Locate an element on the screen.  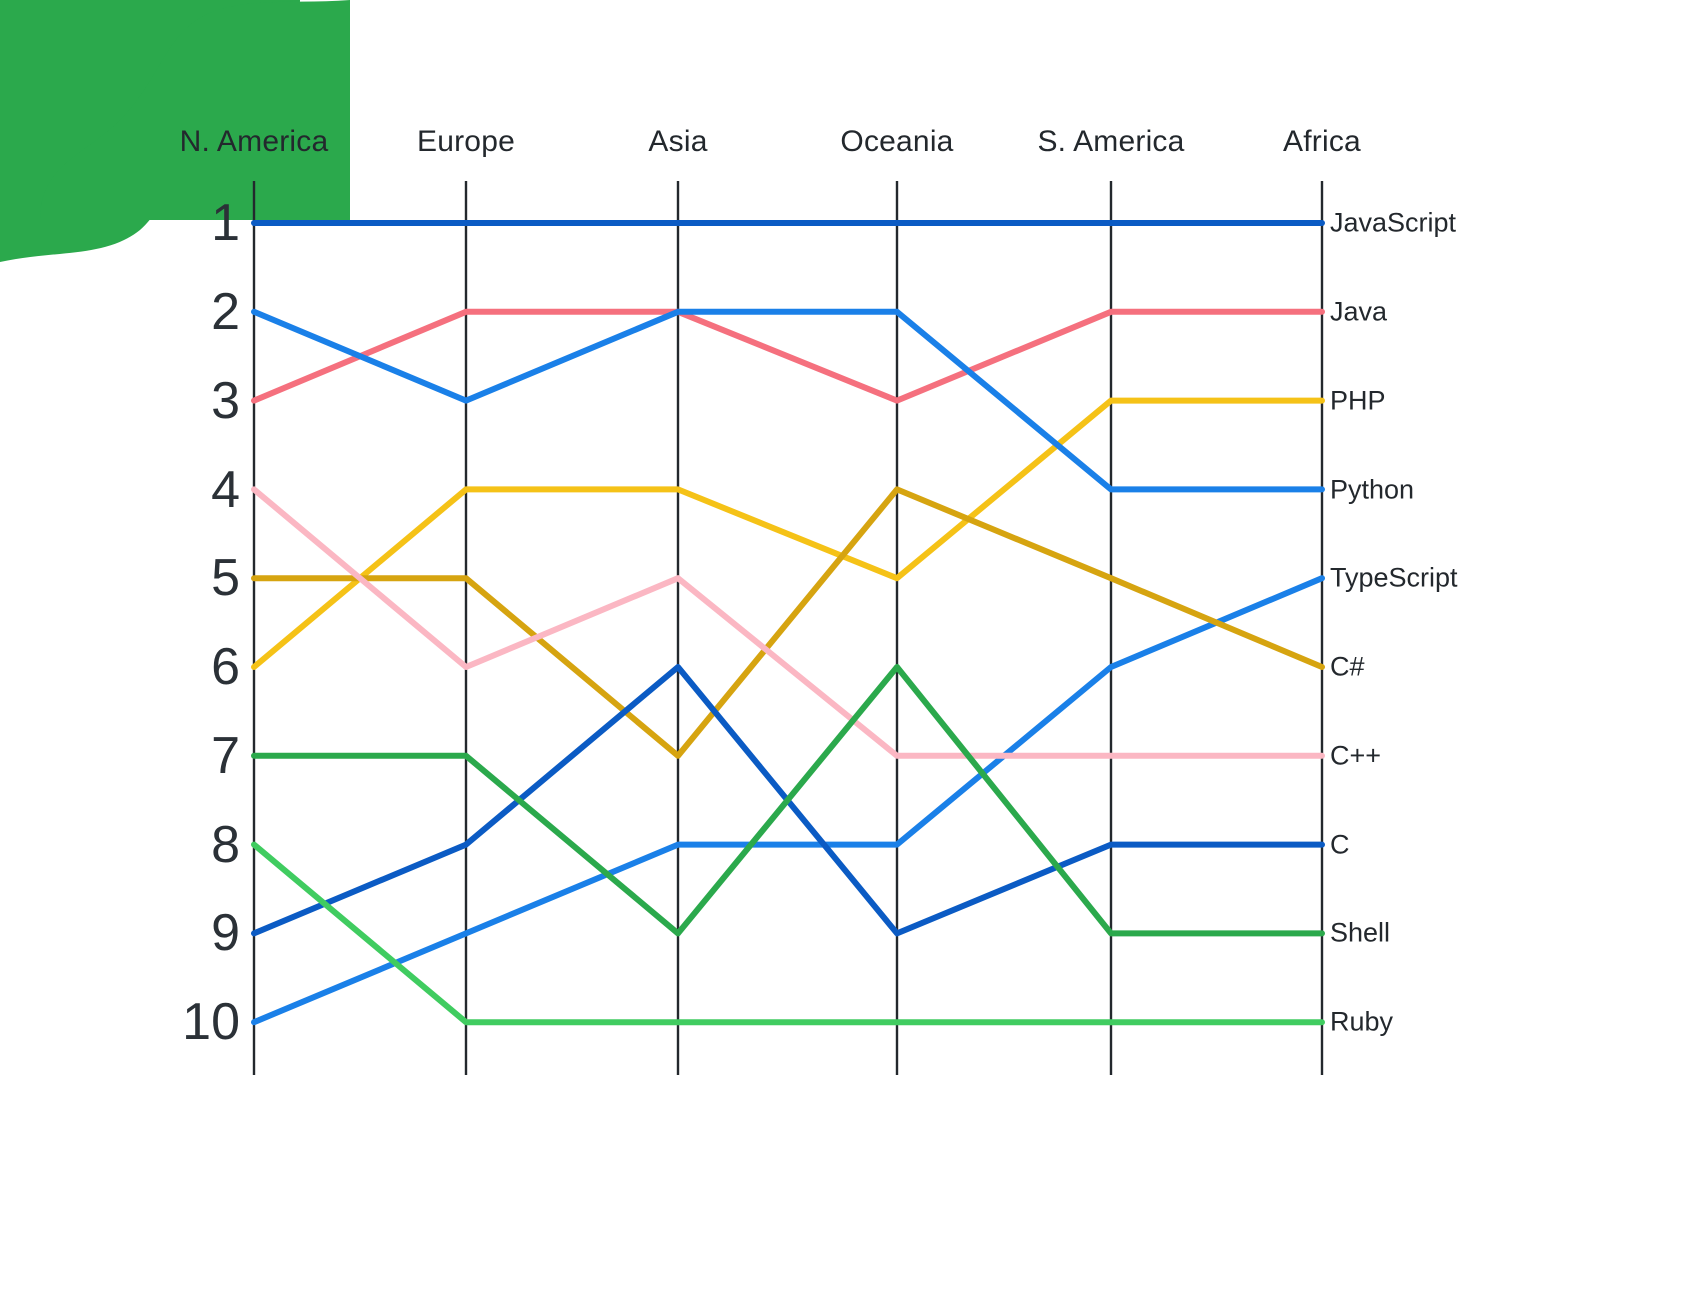
series-label-c: C is located at coordinates (1340, 844).